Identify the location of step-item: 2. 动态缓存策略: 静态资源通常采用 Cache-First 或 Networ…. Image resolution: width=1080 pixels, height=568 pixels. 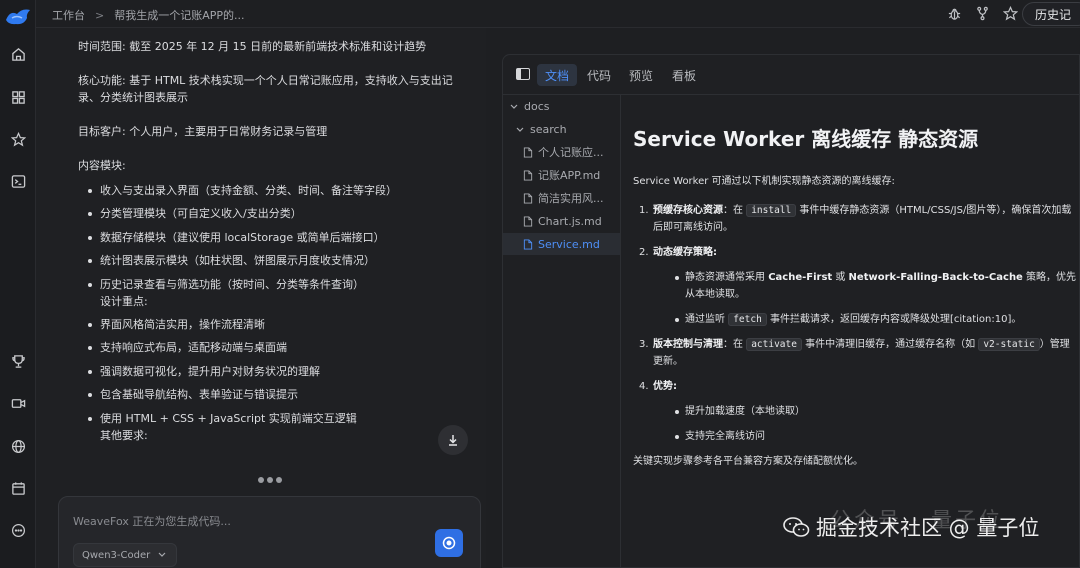
(855, 286).